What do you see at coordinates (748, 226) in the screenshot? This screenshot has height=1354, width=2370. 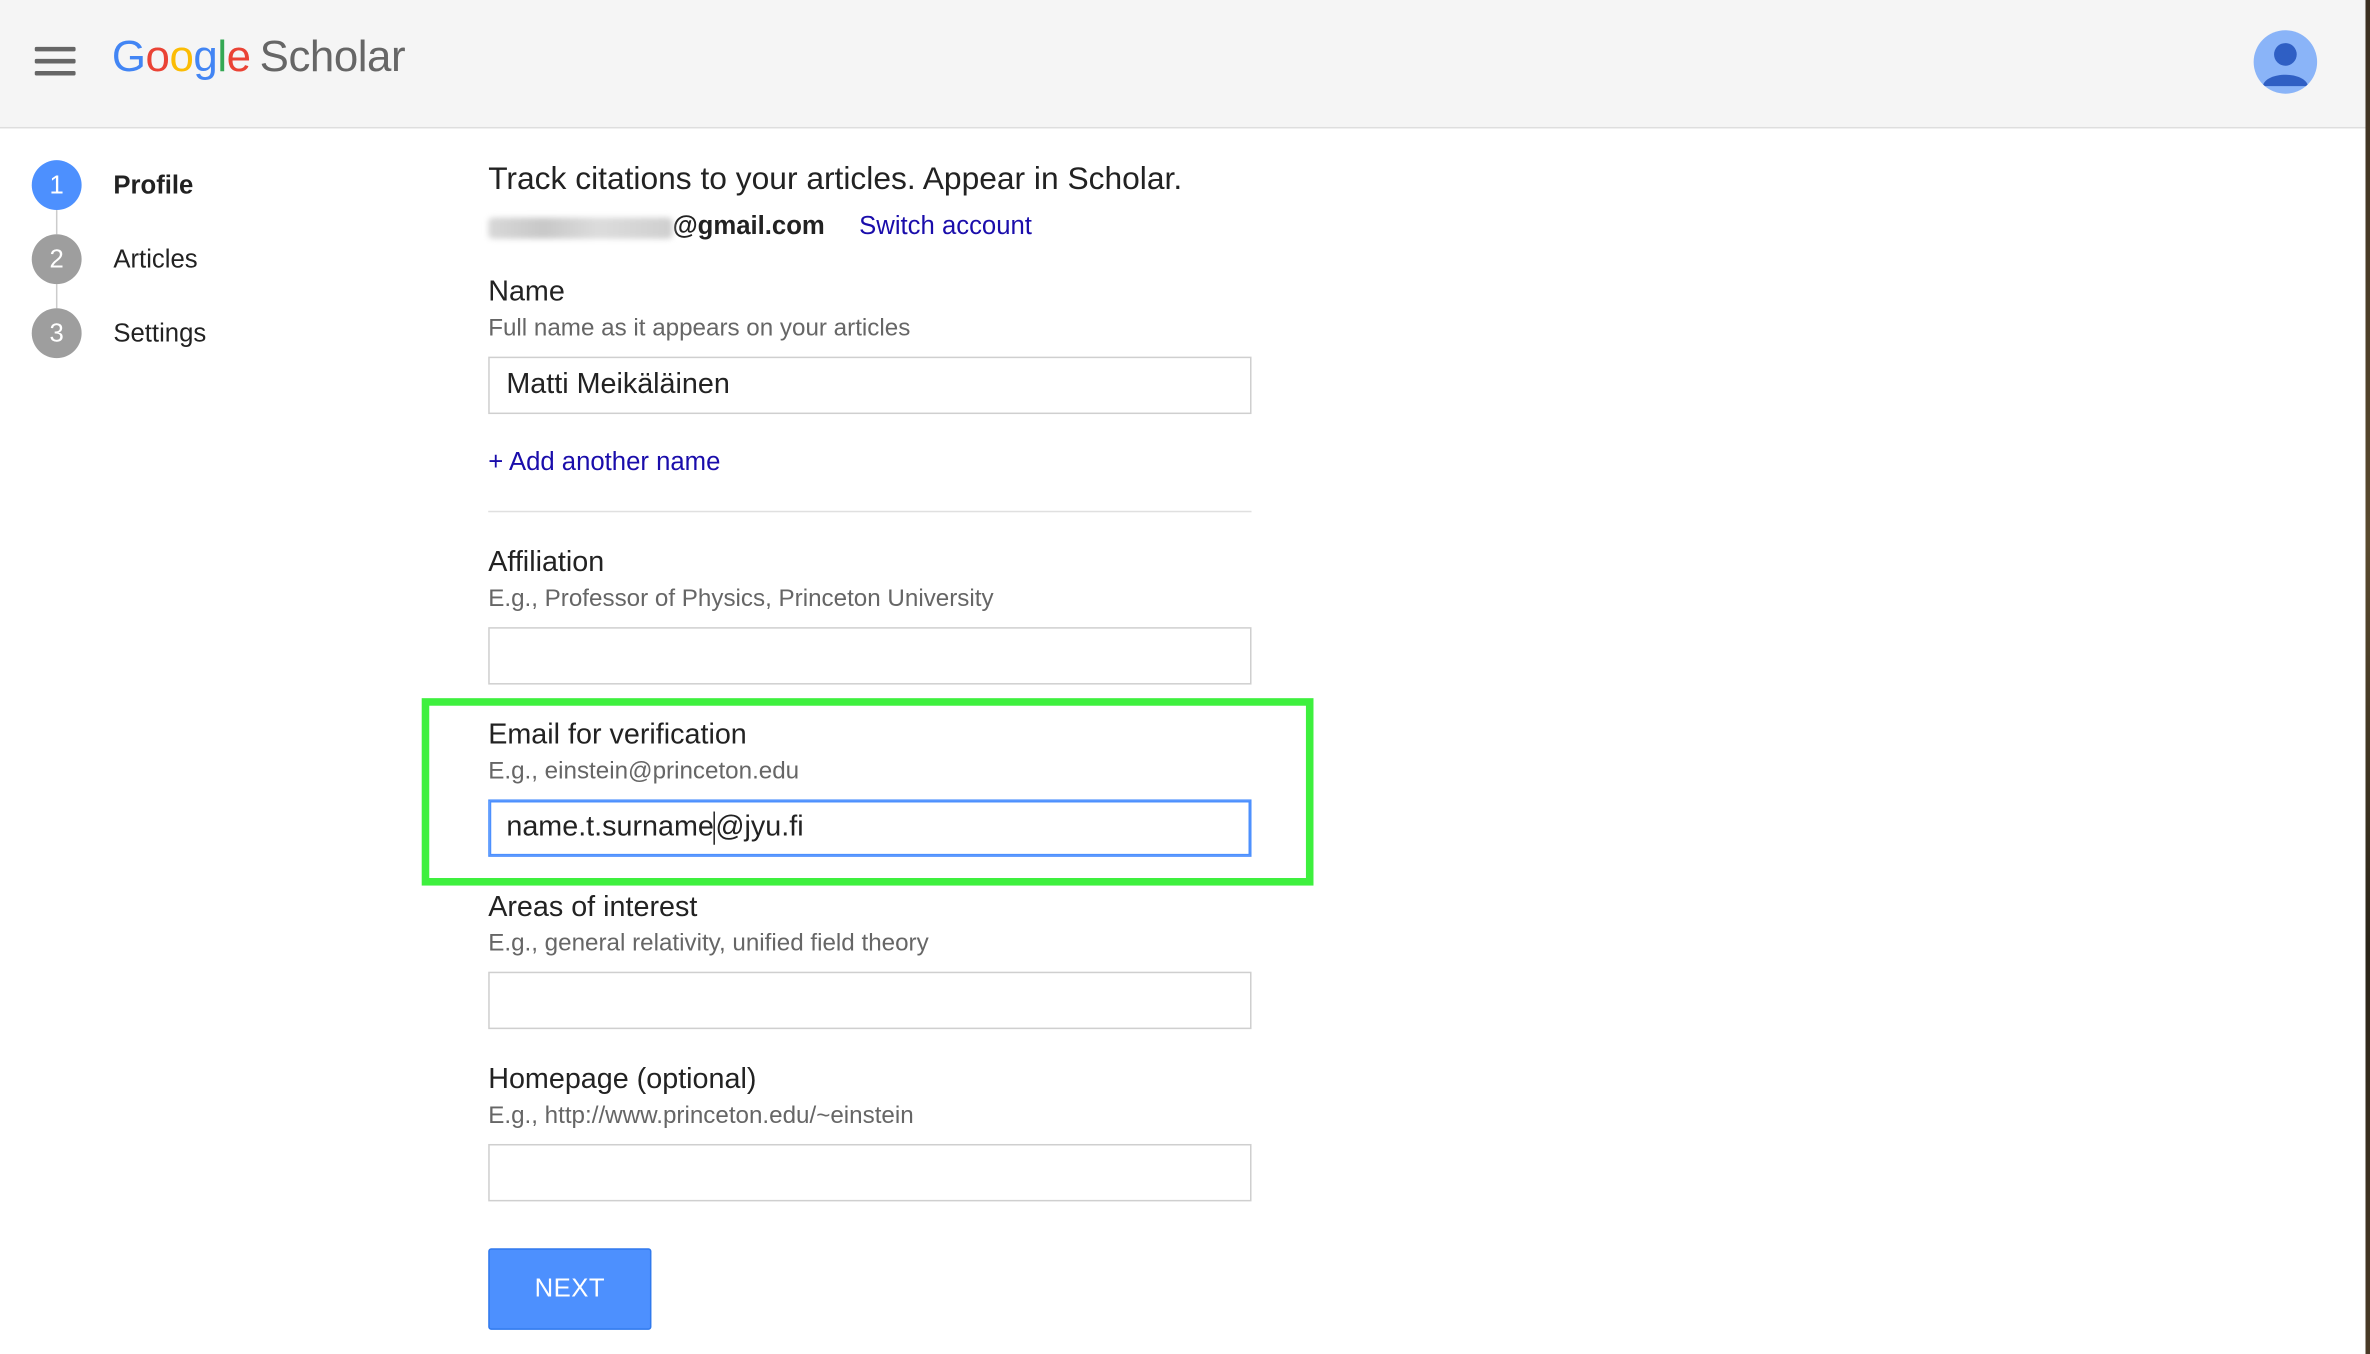 I see `account-email-domain: @gmail.com` at bounding box center [748, 226].